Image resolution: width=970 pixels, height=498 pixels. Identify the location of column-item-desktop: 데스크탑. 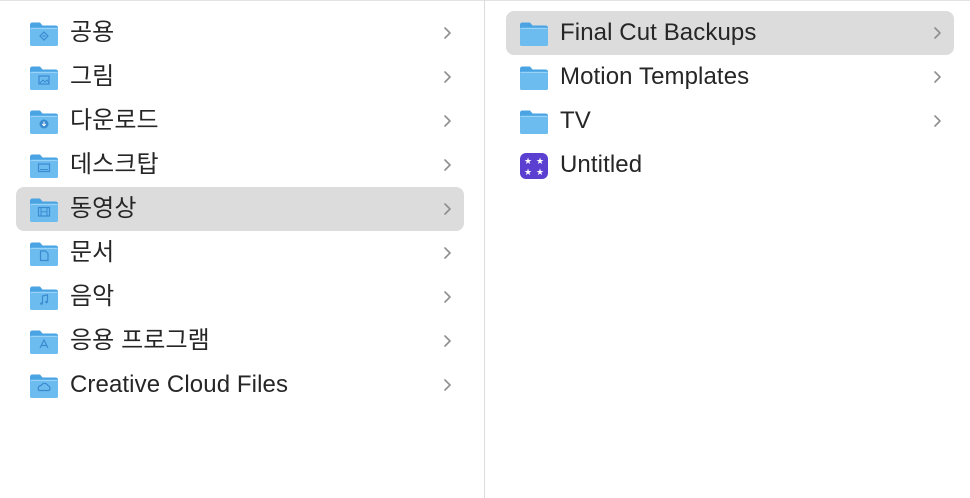
(240, 165).